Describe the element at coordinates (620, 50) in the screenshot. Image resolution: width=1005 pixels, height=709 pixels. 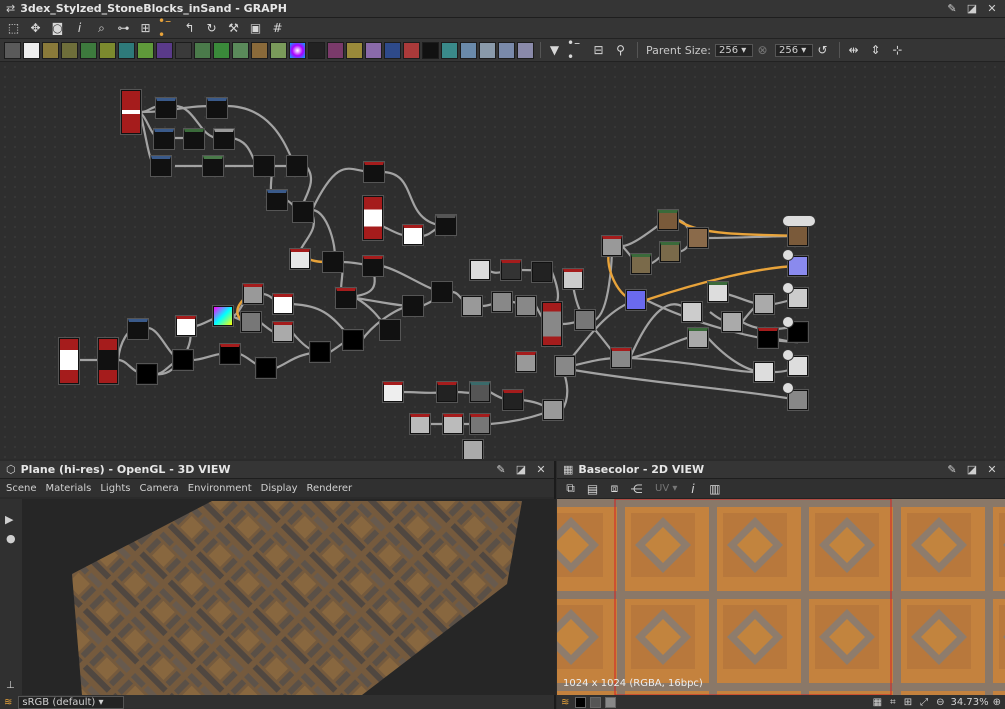
I see `pin-icon: ⚲` at that location.